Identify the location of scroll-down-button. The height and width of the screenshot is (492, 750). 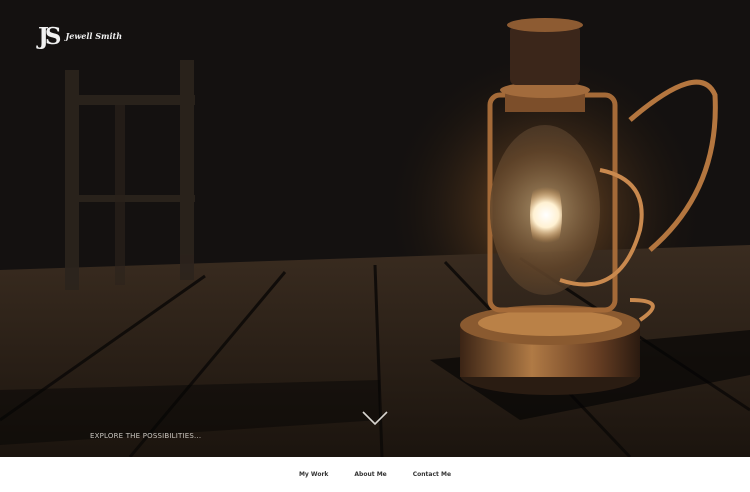
(375, 420).